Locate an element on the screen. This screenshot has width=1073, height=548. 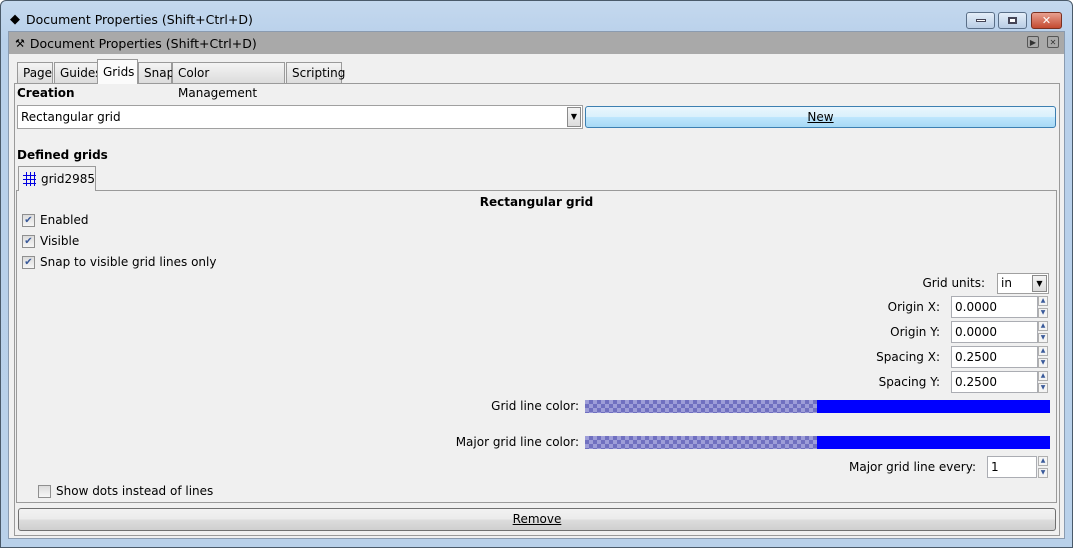
minimize-button is located at coordinates (980, 20).